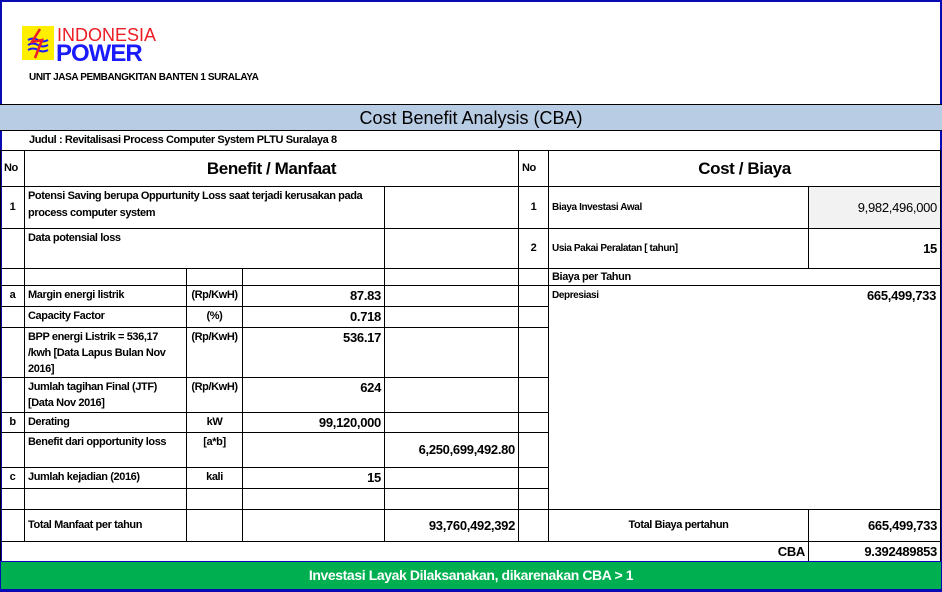 This screenshot has width=942, height=592. What do you see at coordinates (214, 317) in the screenshot?
I see `benefit-unit: (%)` at bounding box center [214, 317].